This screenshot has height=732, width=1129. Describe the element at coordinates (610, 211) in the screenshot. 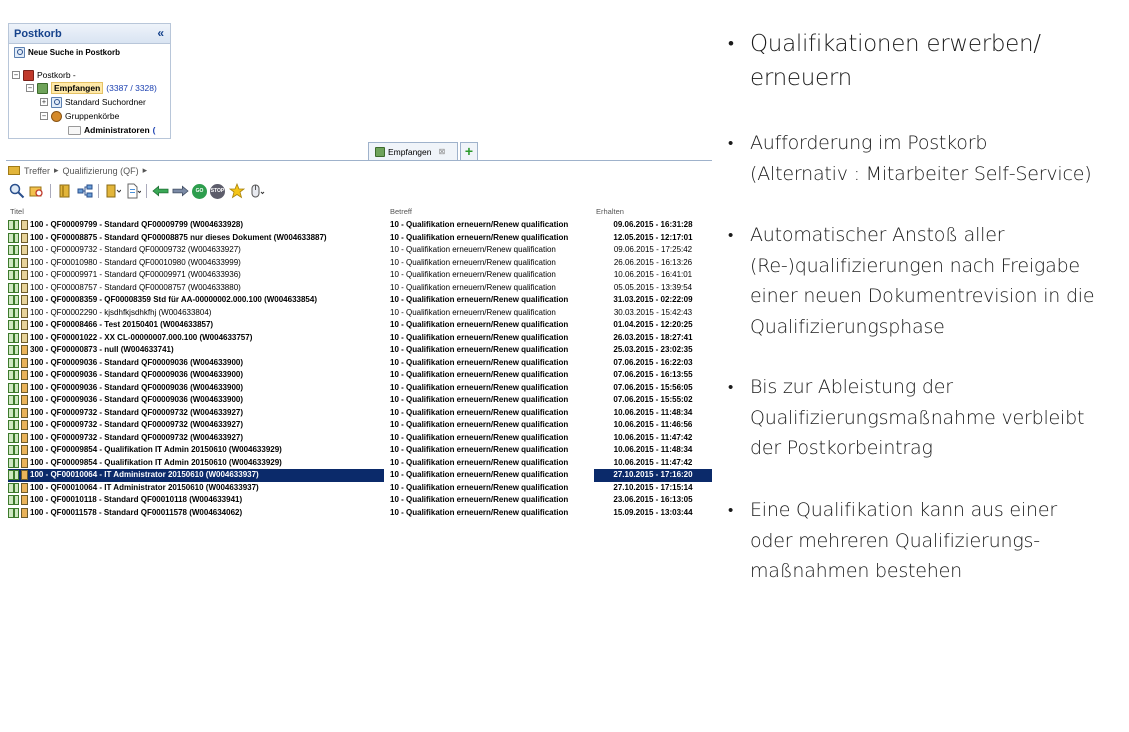

I see `column-header-received: Erhalten` at that location.